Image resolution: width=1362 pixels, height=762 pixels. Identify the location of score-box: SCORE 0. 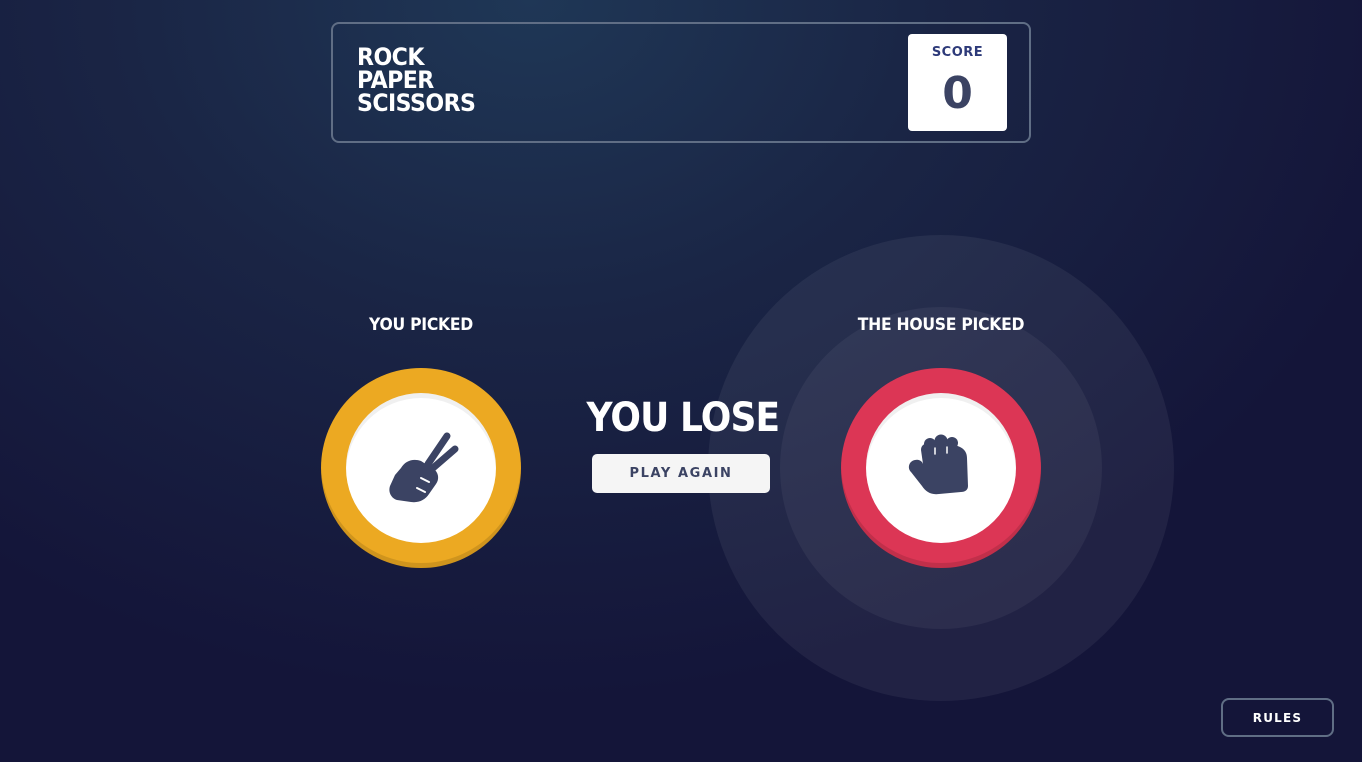
(957, 82).